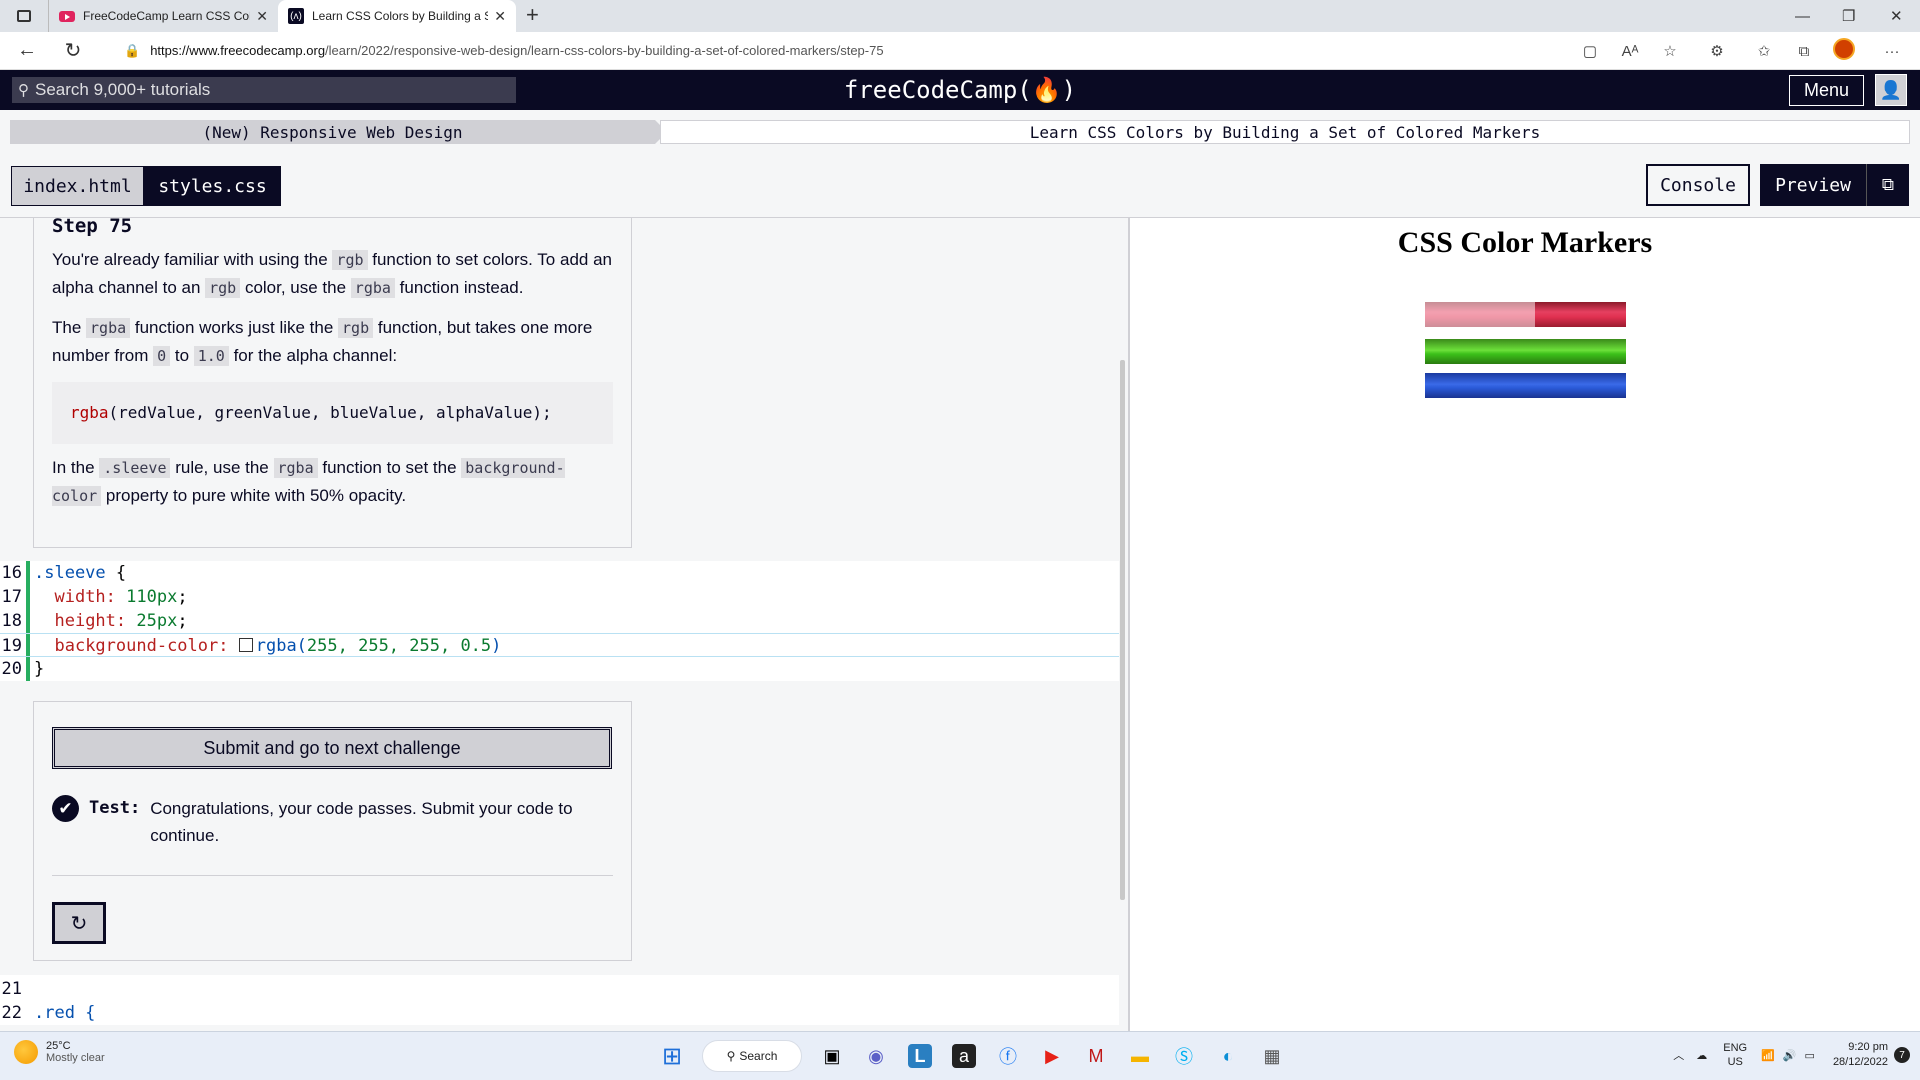 The height and width of the screenshot is (1080, 1920). Describe the element at coordinates (132, 51) in the screenshot. I see `lock-icon: 🔒` at that location.